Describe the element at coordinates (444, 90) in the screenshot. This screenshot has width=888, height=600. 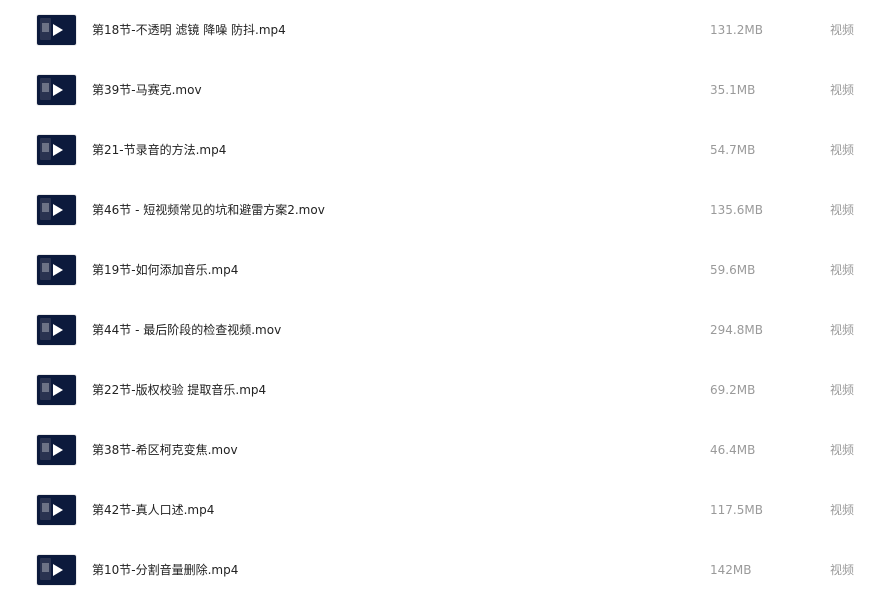
I see `file-row: 第39节-马赛克.mov 35.1MB 视频` at that location.